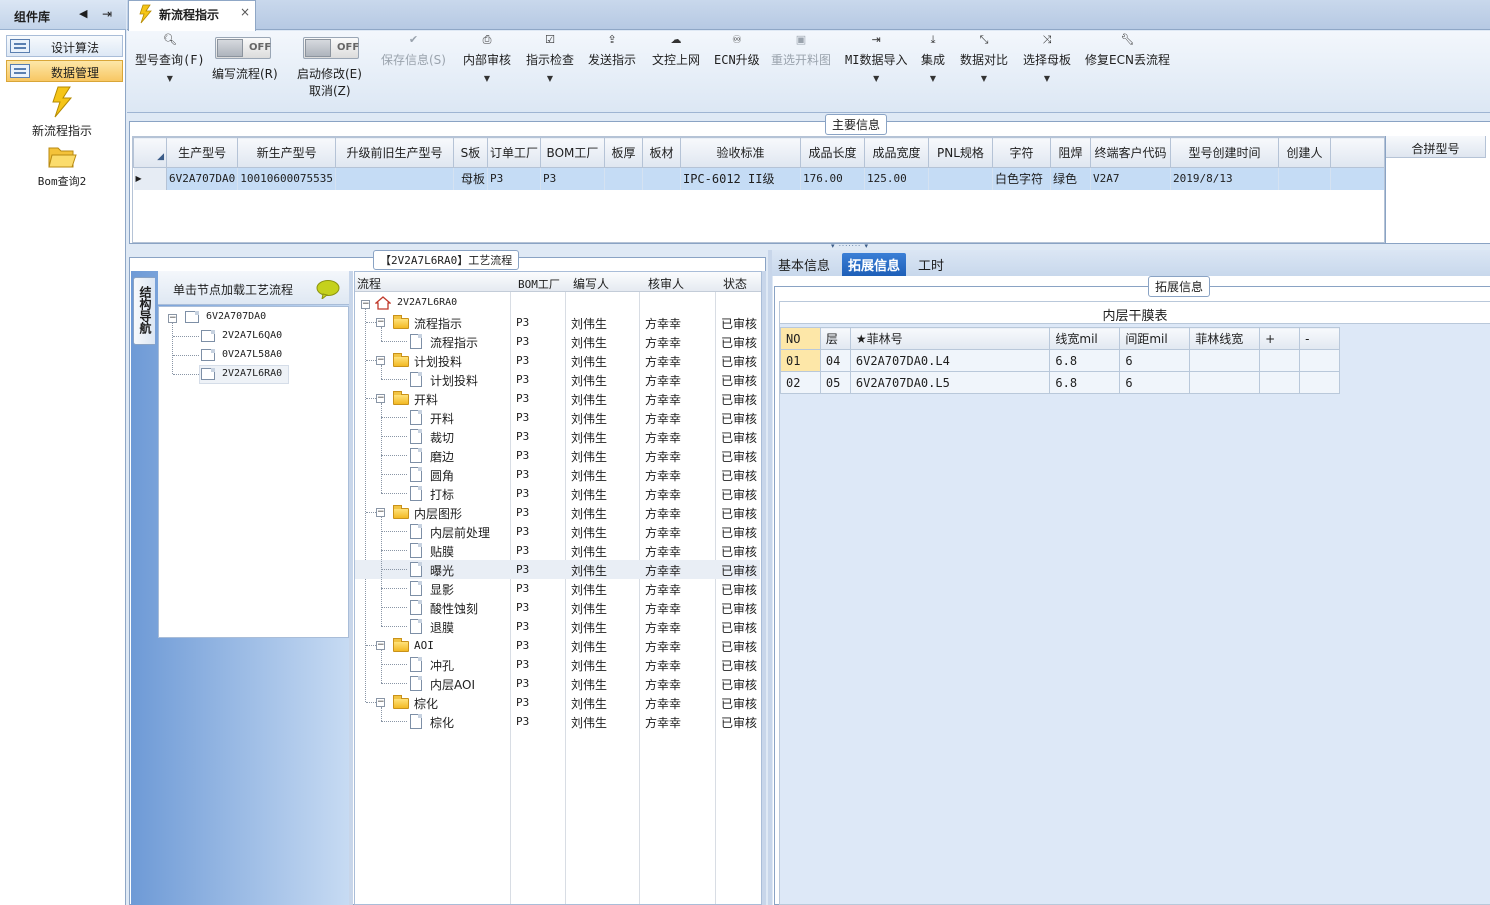 The width and height of the screenshot is (1490, 905). I want to click on film-cell: 04, so click(835, 360).